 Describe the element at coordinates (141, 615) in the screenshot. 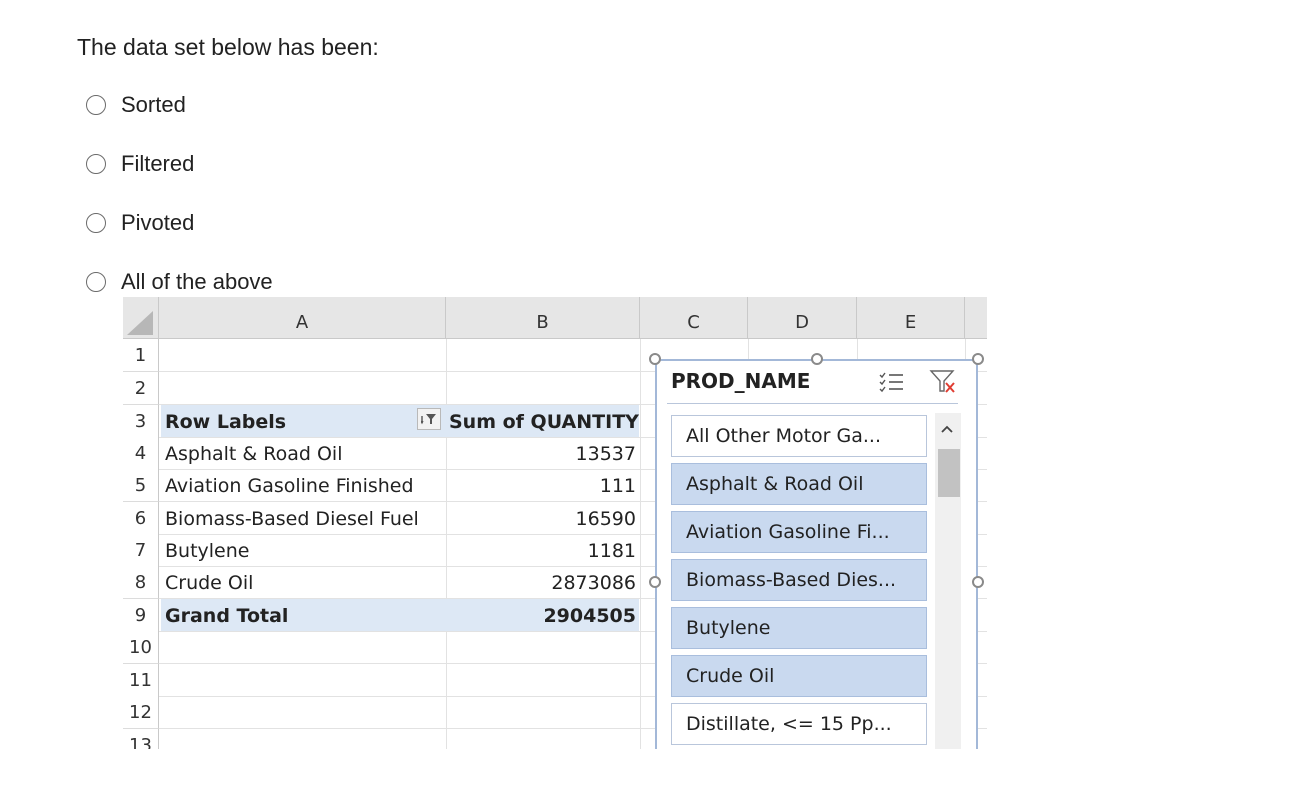

I see `row-header: 9` at that location.